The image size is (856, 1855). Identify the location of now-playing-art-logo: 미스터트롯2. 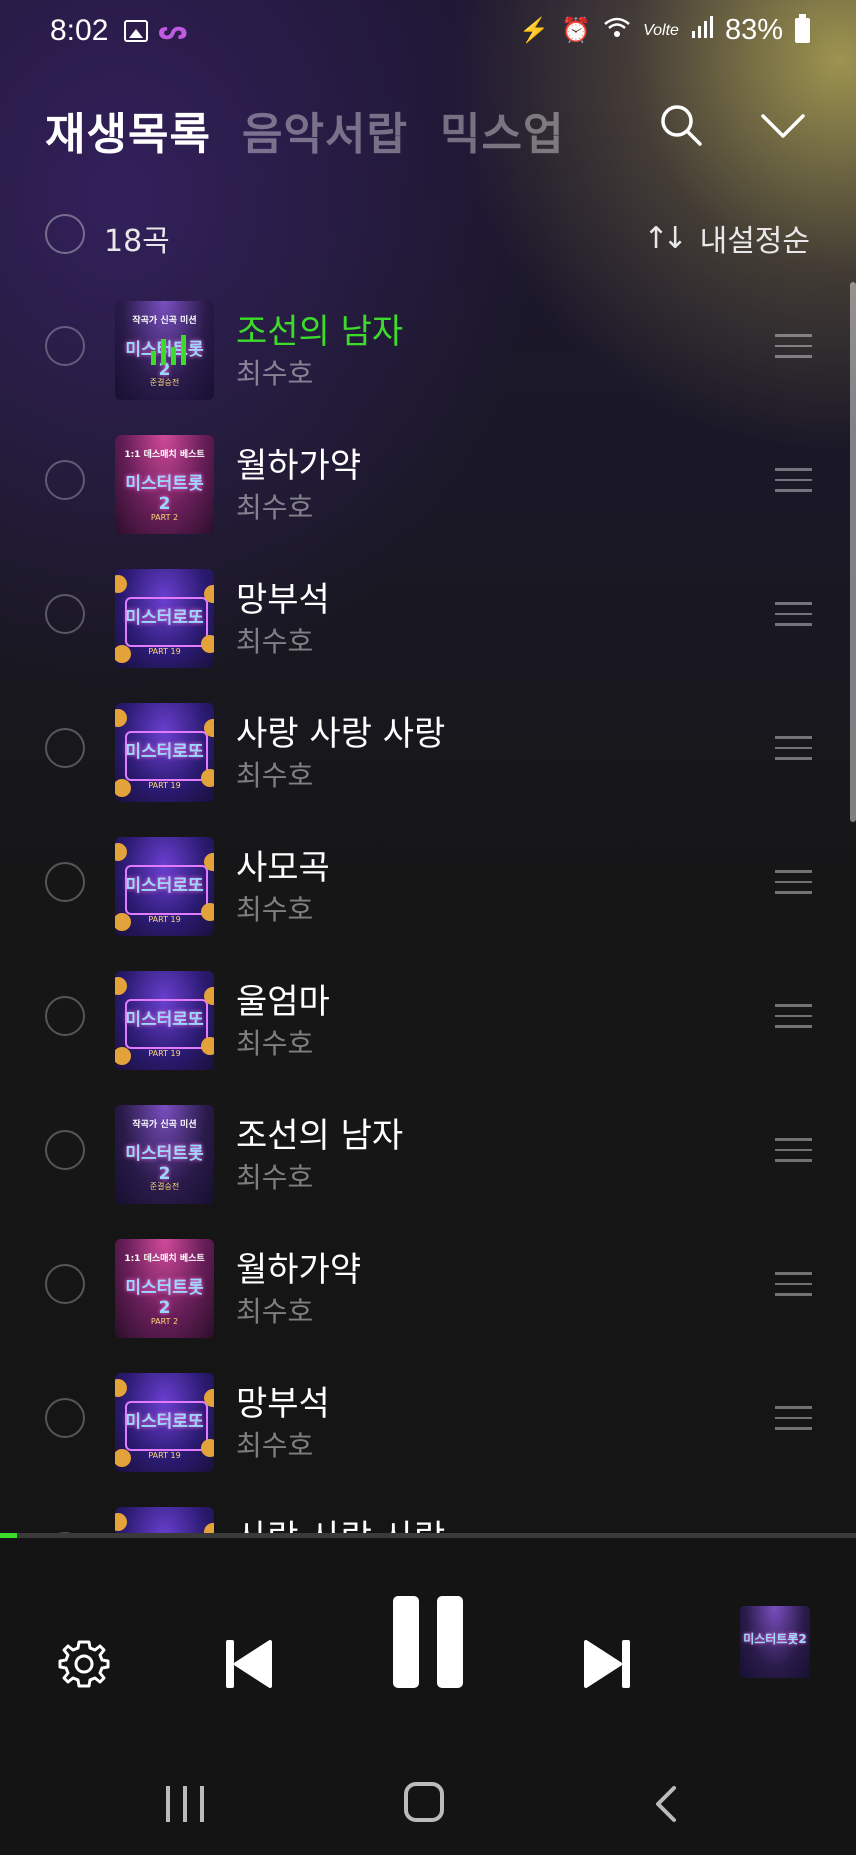
(775, 1639).